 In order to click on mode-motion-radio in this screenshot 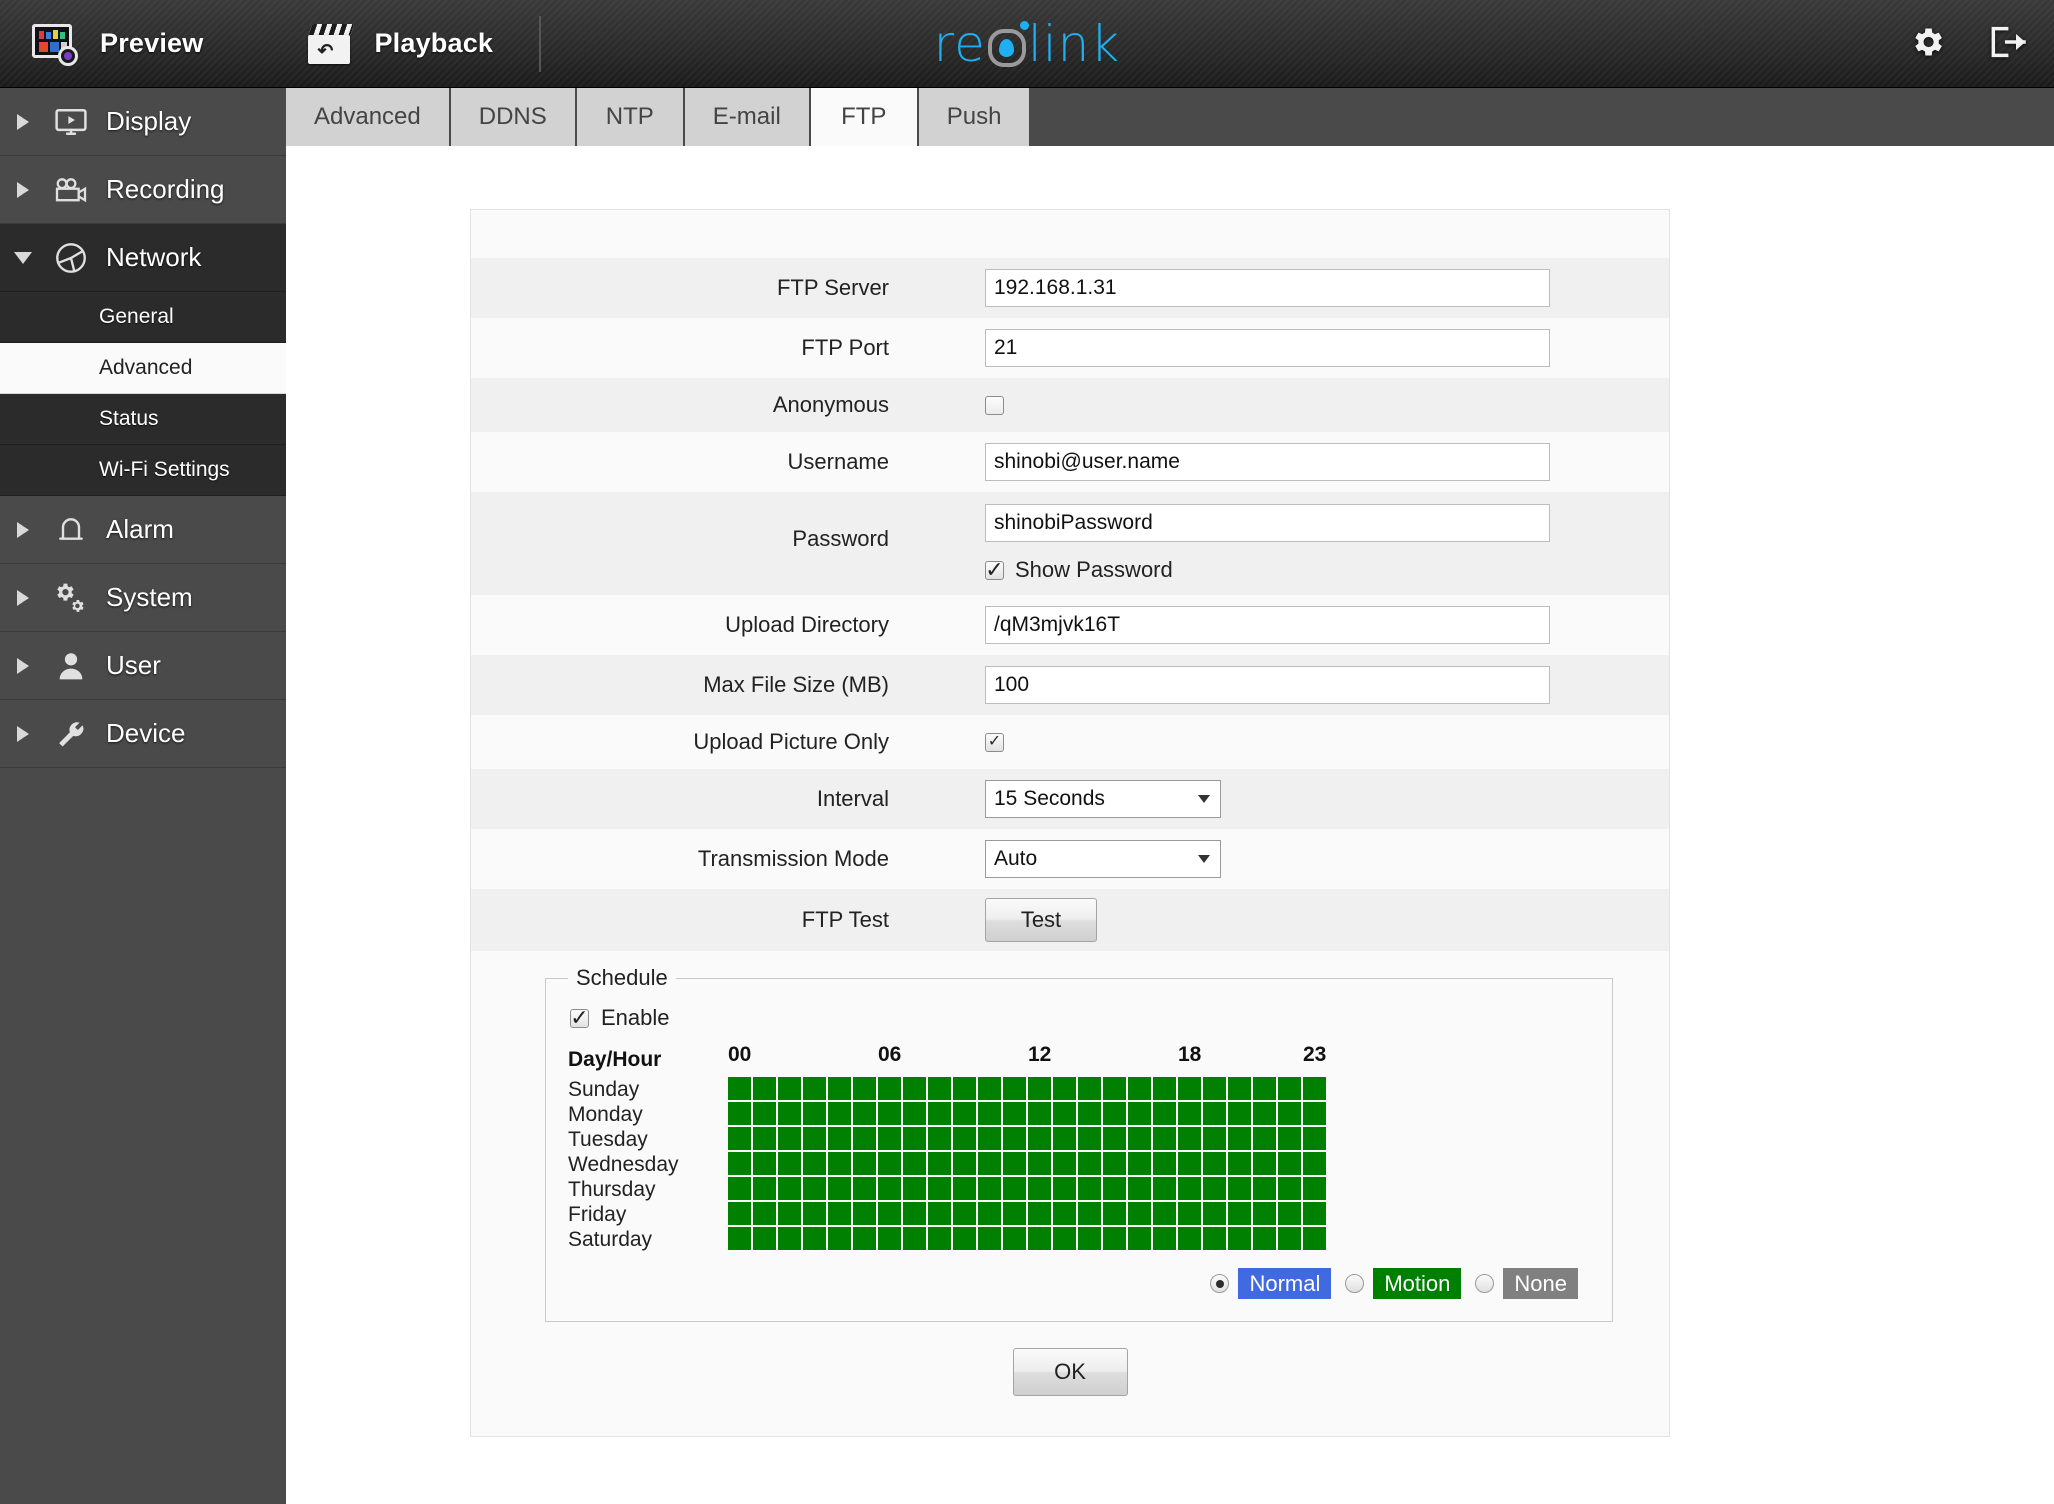, I will do `click(1355, 1283)`.